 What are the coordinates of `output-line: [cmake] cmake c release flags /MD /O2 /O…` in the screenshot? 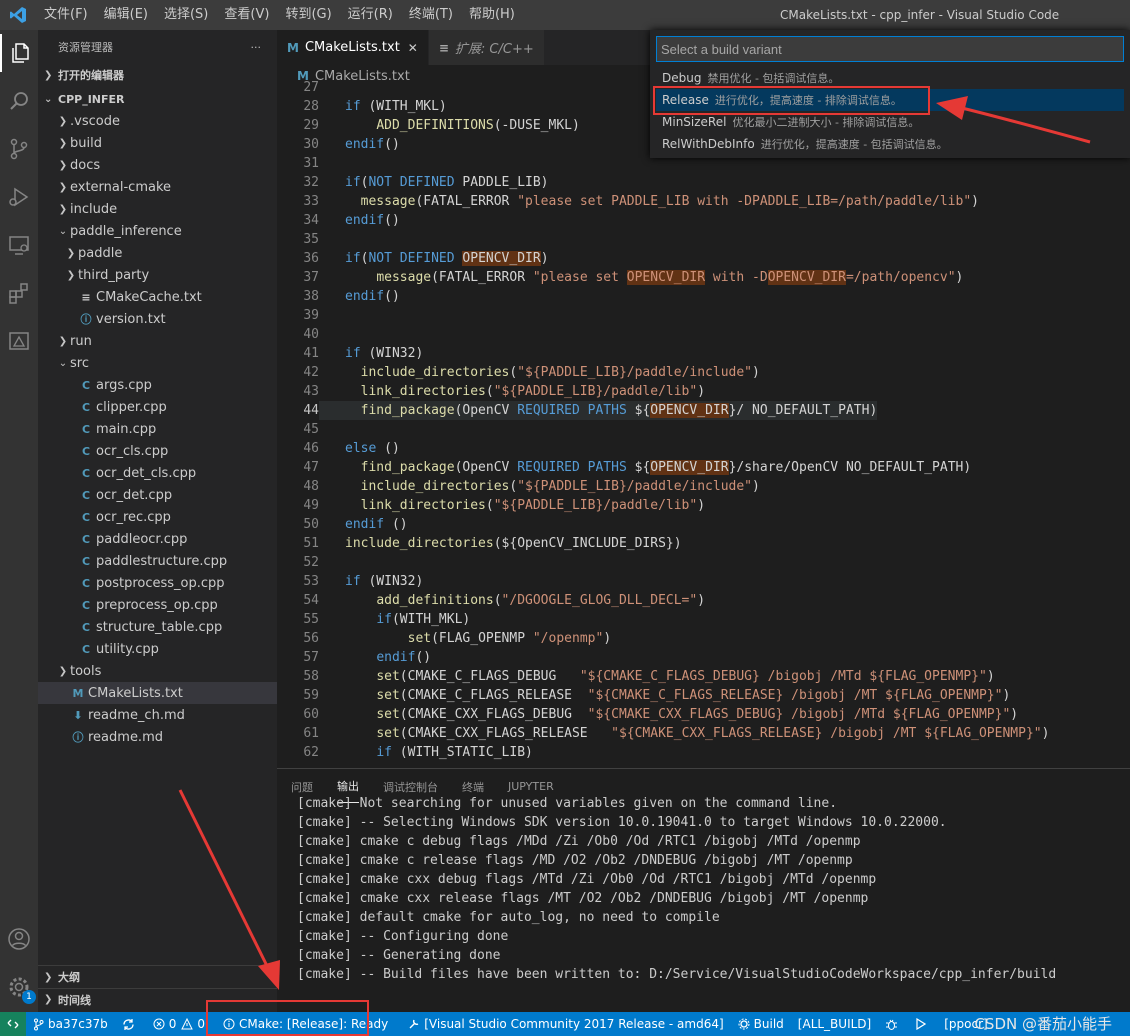 It's located at (575, 860).